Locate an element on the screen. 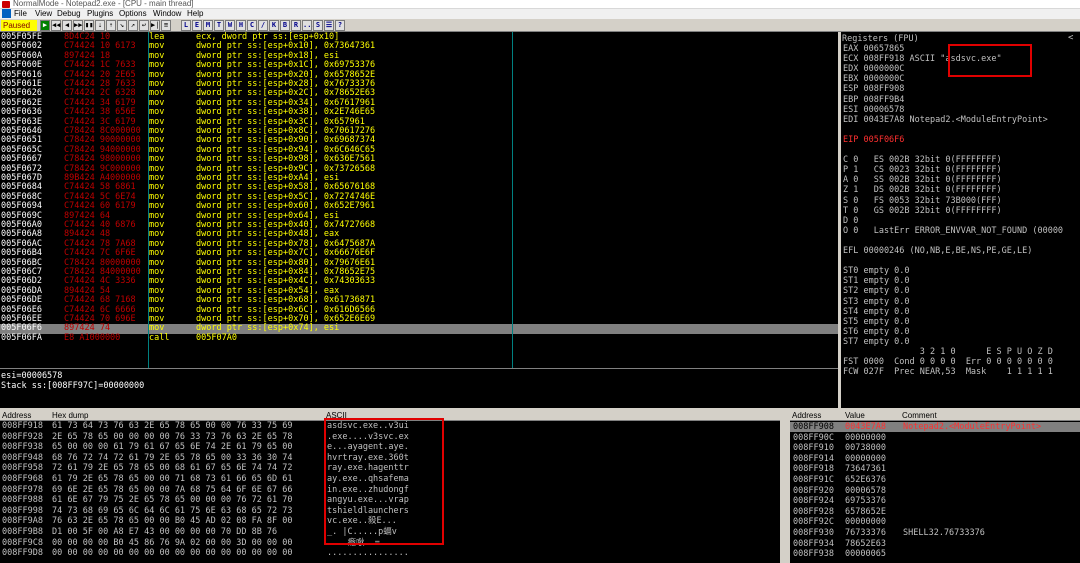 Image resolution: width=1080 pixels, height=563 pixels. toolbar-step-over-button: ⇡ is located at coordinates (111, 25).